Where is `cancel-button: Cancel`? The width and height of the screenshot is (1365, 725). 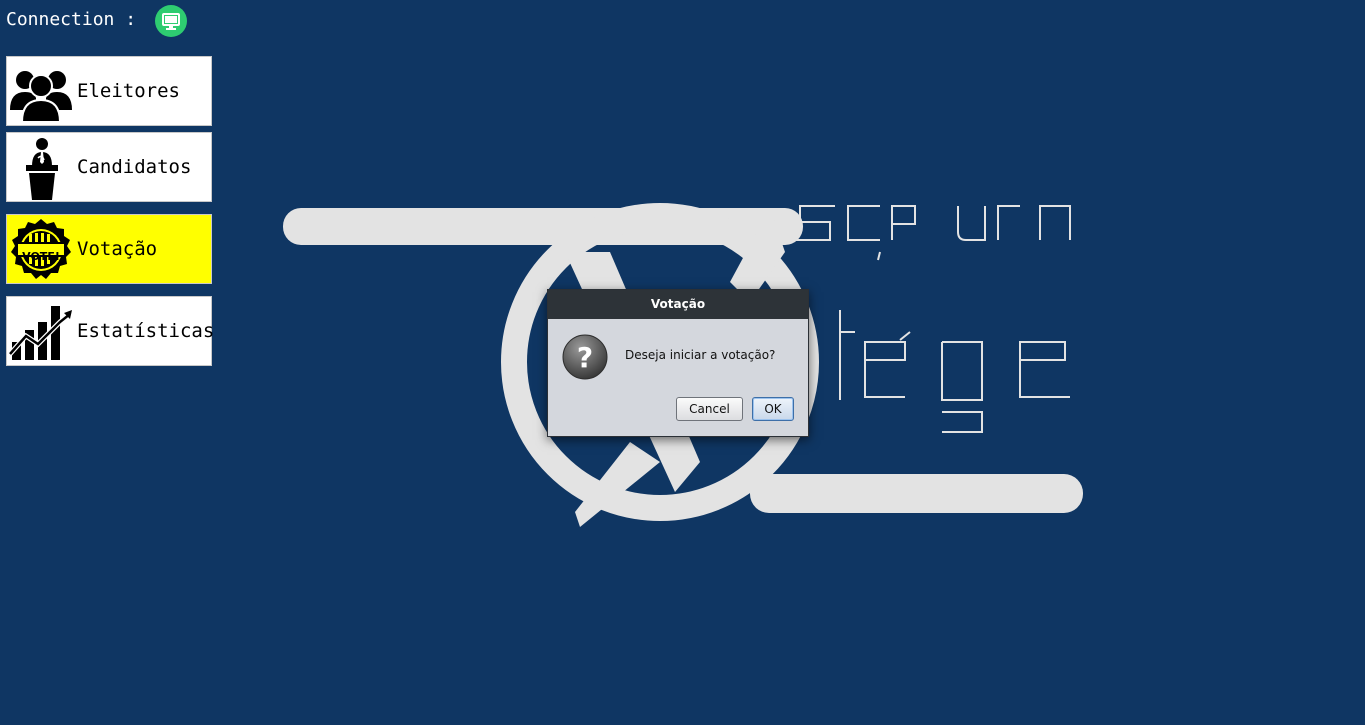
cancel-button: Cancel is located at coordinates (709, 409).